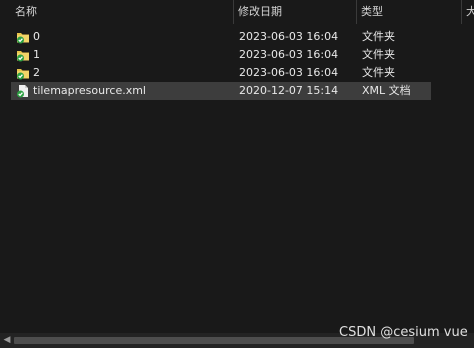 The height and width of the screenshot is (348, 474). What do you see at coordinates (468, 12) in the screenshot?
I see `column-header-size: 大` at bounding box center [468, 12].